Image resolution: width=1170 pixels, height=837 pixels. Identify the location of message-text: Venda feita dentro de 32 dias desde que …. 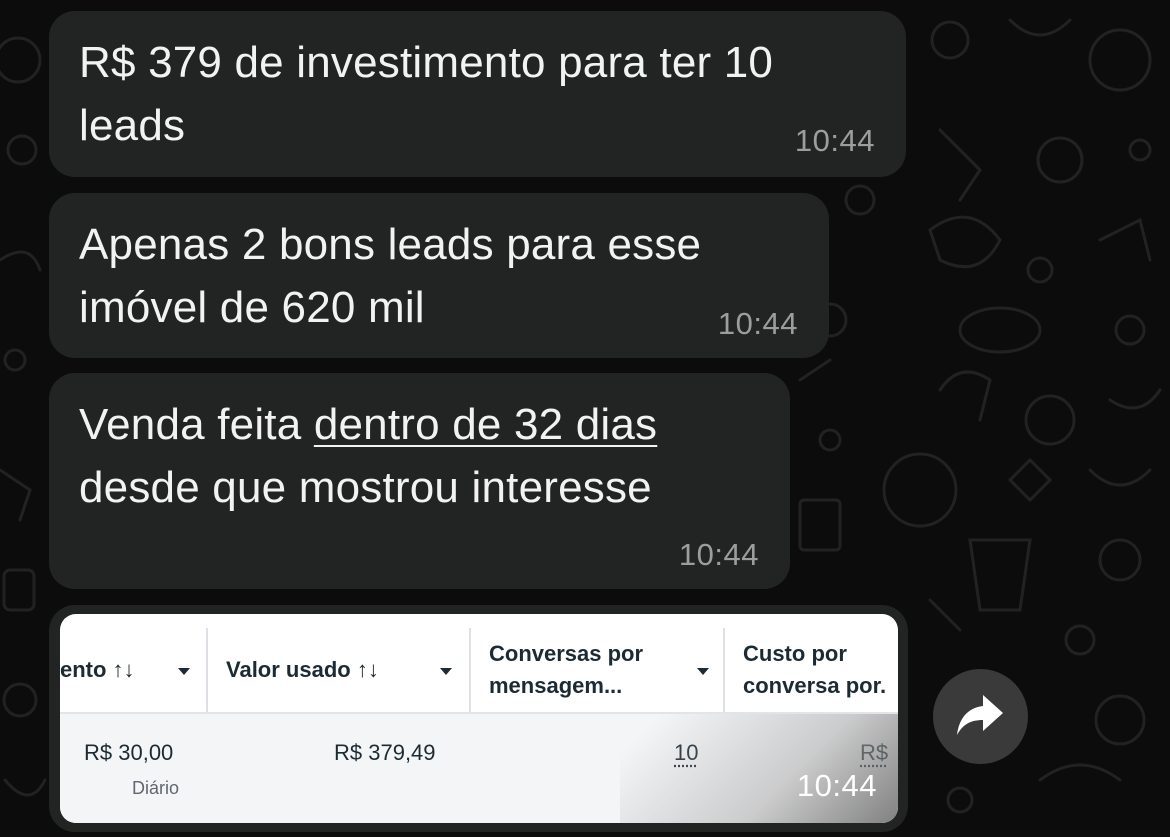
(368, 456).